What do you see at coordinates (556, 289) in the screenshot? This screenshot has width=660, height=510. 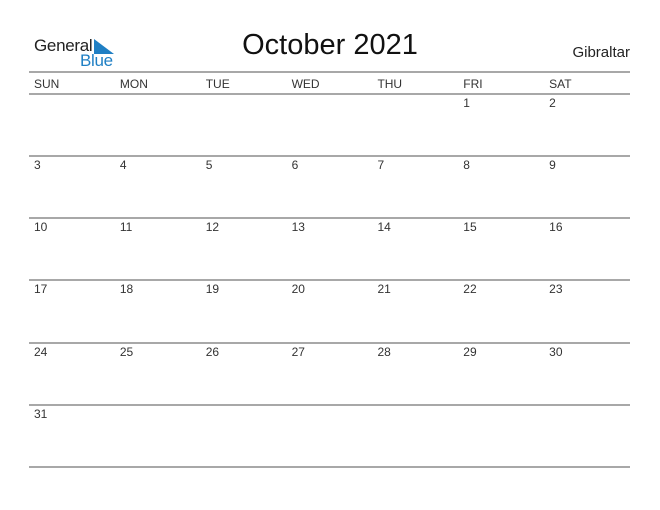 I see `day-cell: 23` at bounding box center [556, 289].